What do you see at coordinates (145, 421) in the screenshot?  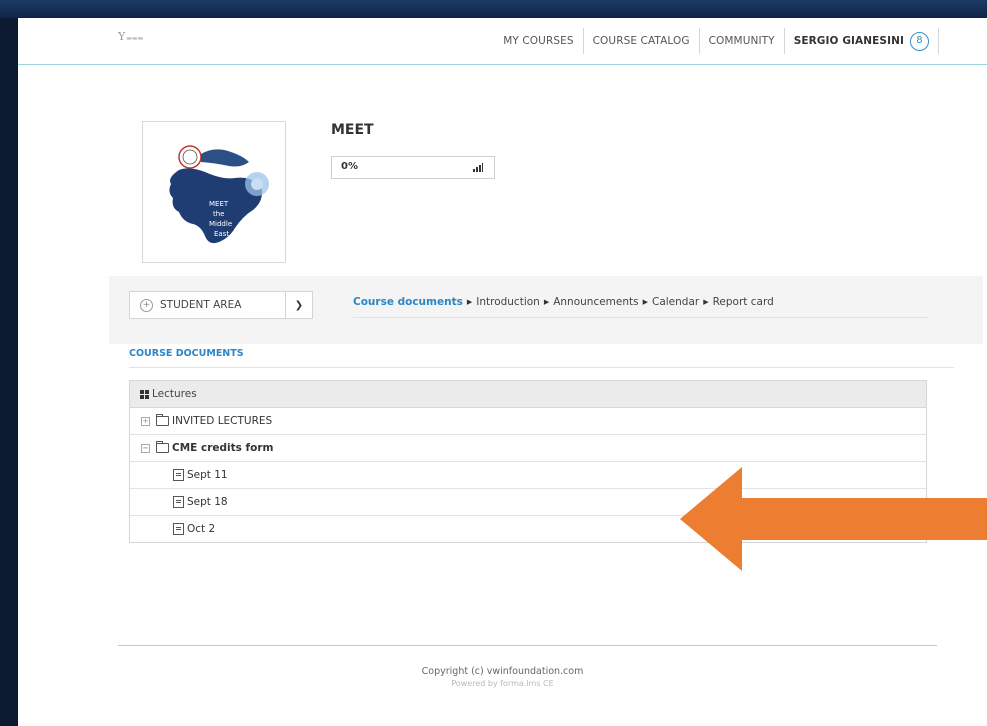 I see `expand-icon: +` at bounding box center [145, 421].